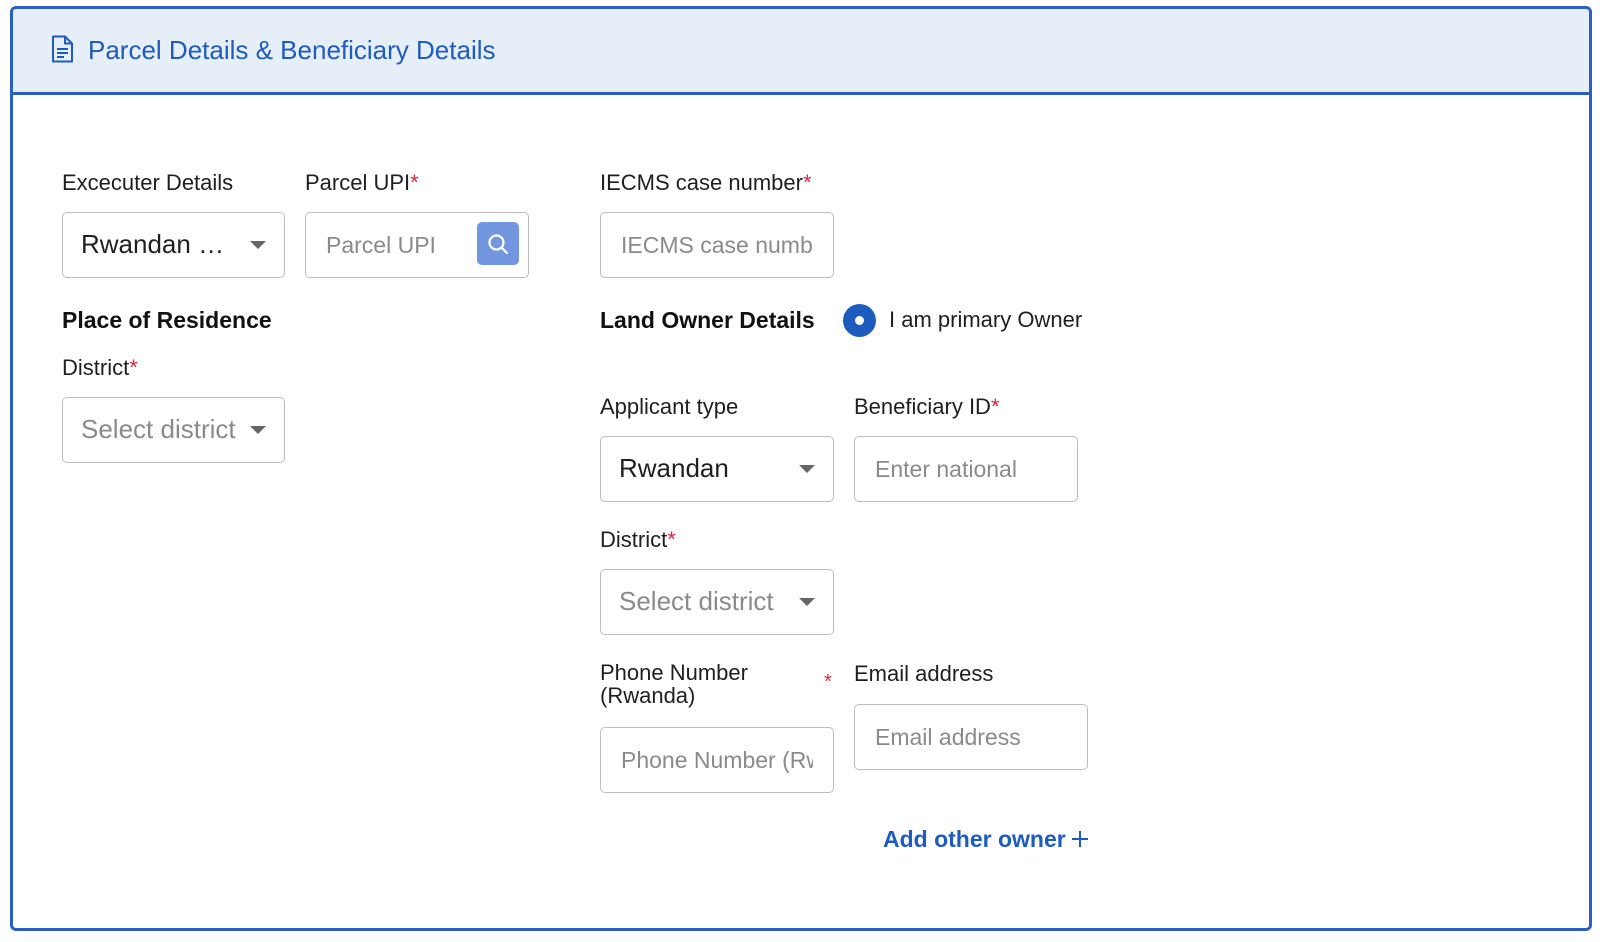 Image resolution: width=1600 pixels, height=942 pixels. What do you see at coordinates (1079, 839) in the screenshot?
I see `plus-icon` at bounding box center [1079, 839].